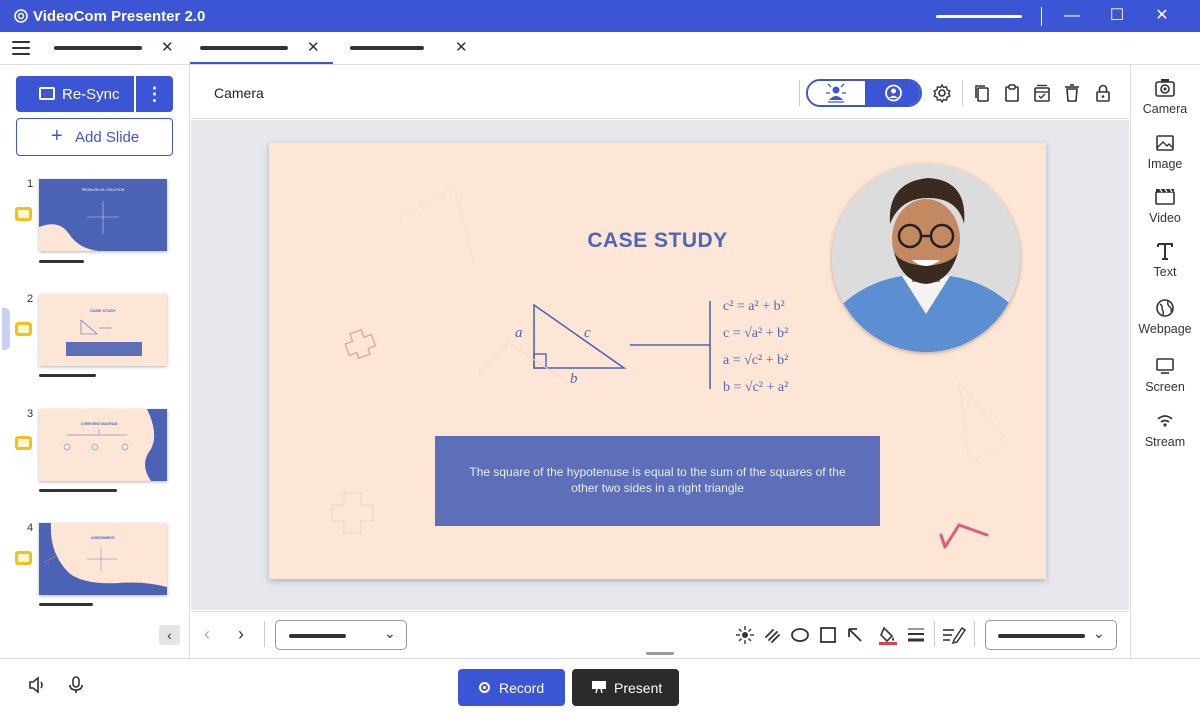 The height and width of the screenshot is (718, 1200). Describe the element at coordinates (239, 93) in the screenshot. I see `layer-name: Camera` at that location.